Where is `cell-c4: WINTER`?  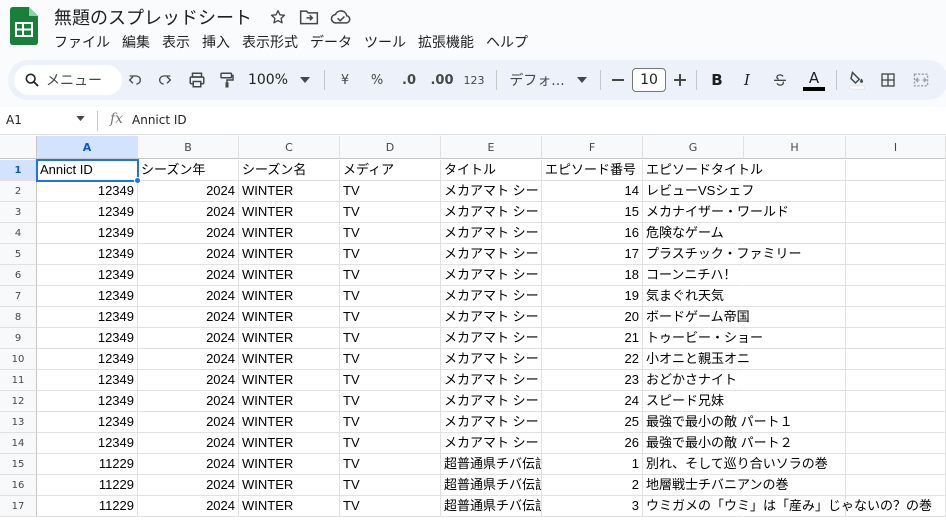
cell-c4: WINTER is located at coordinates (289, 233).